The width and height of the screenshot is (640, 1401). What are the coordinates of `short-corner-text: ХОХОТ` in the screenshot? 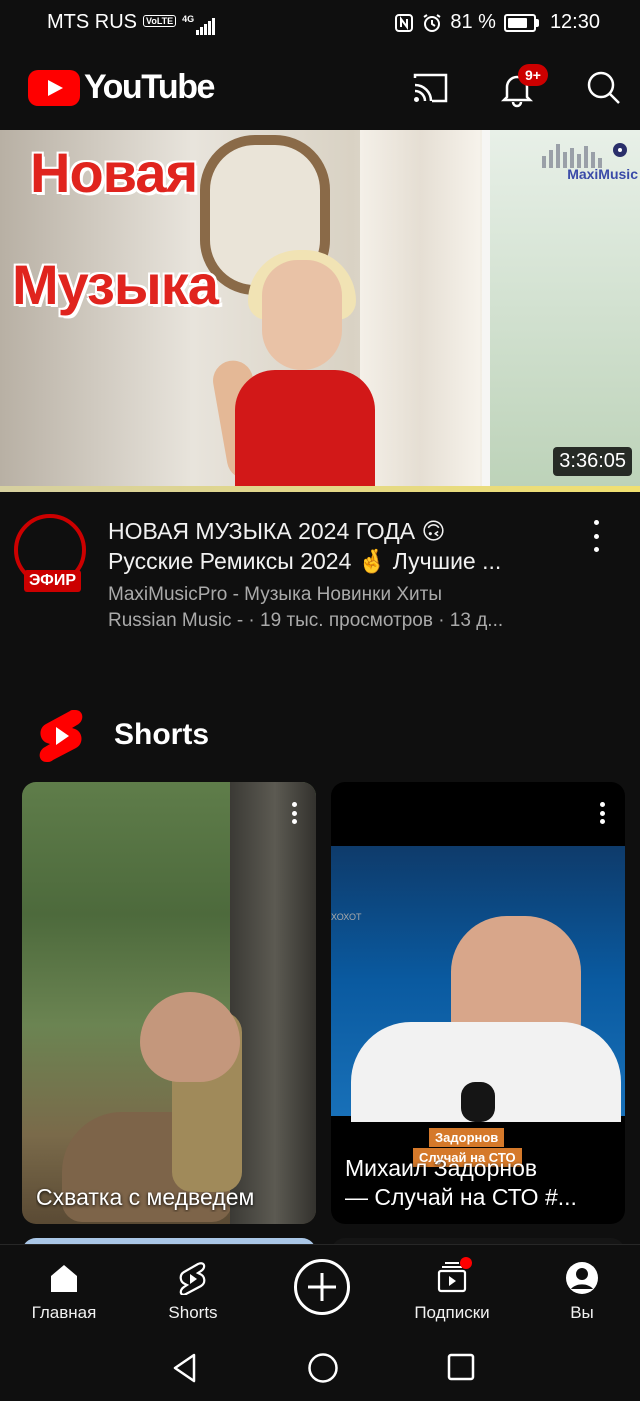 It's located at (346, 917).